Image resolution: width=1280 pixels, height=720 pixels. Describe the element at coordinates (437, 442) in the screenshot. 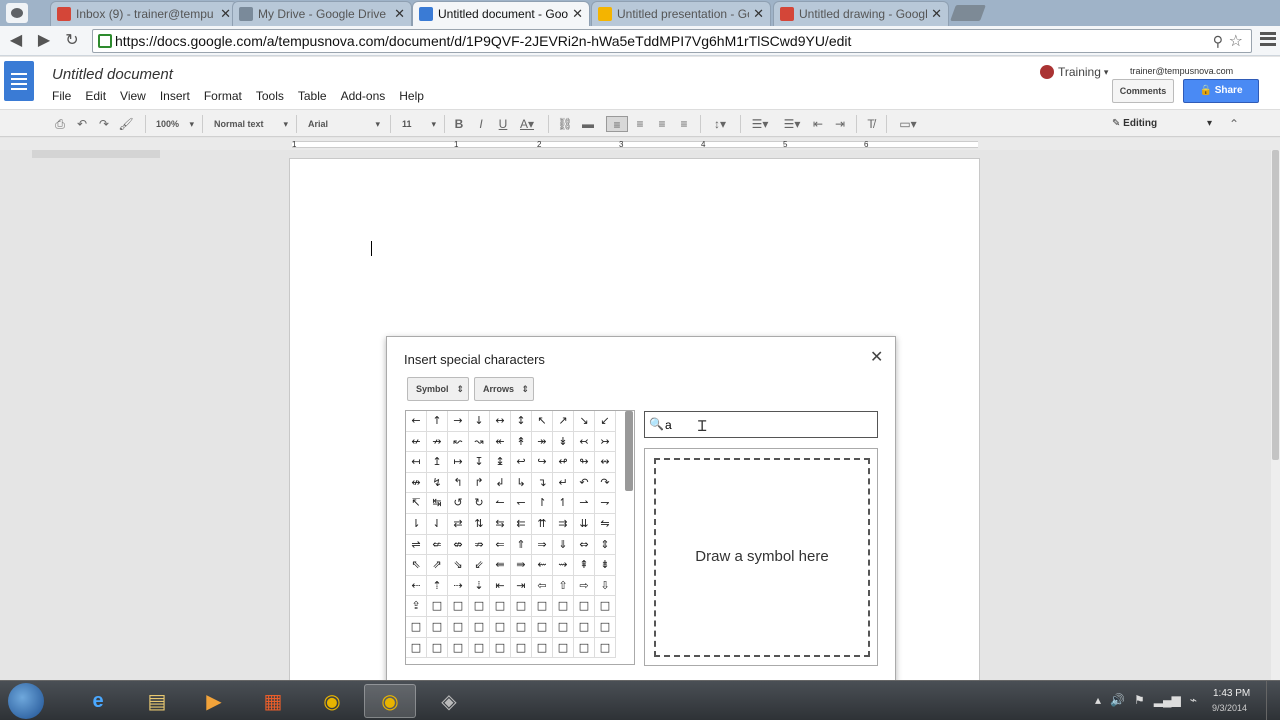

I see `symbol-cell: ↛` at that location.